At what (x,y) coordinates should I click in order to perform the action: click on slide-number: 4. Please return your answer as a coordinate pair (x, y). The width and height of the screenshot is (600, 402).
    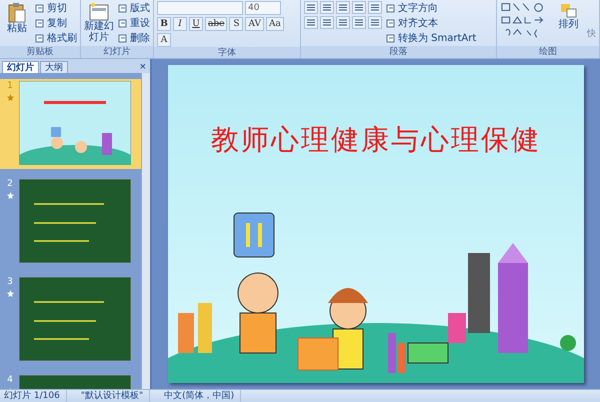
    Looking at the image, I should click on (10, 380).